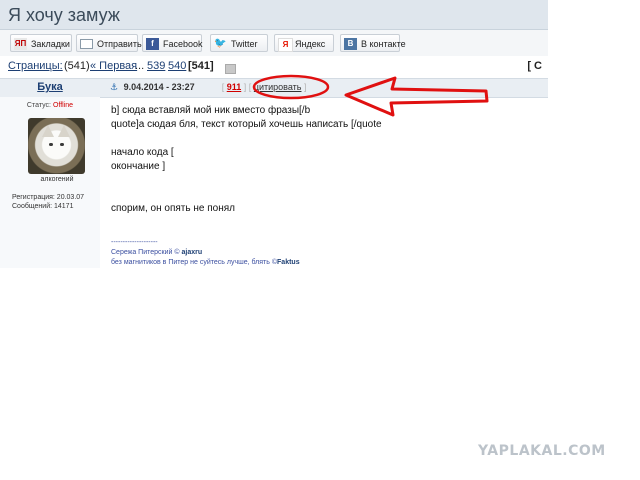 The image size is (640, 480). What do you see at coordinates (173, 208) in the screenshot?
I see `post-line: спорим, он опять не понял` at bounding box center [173, 208].